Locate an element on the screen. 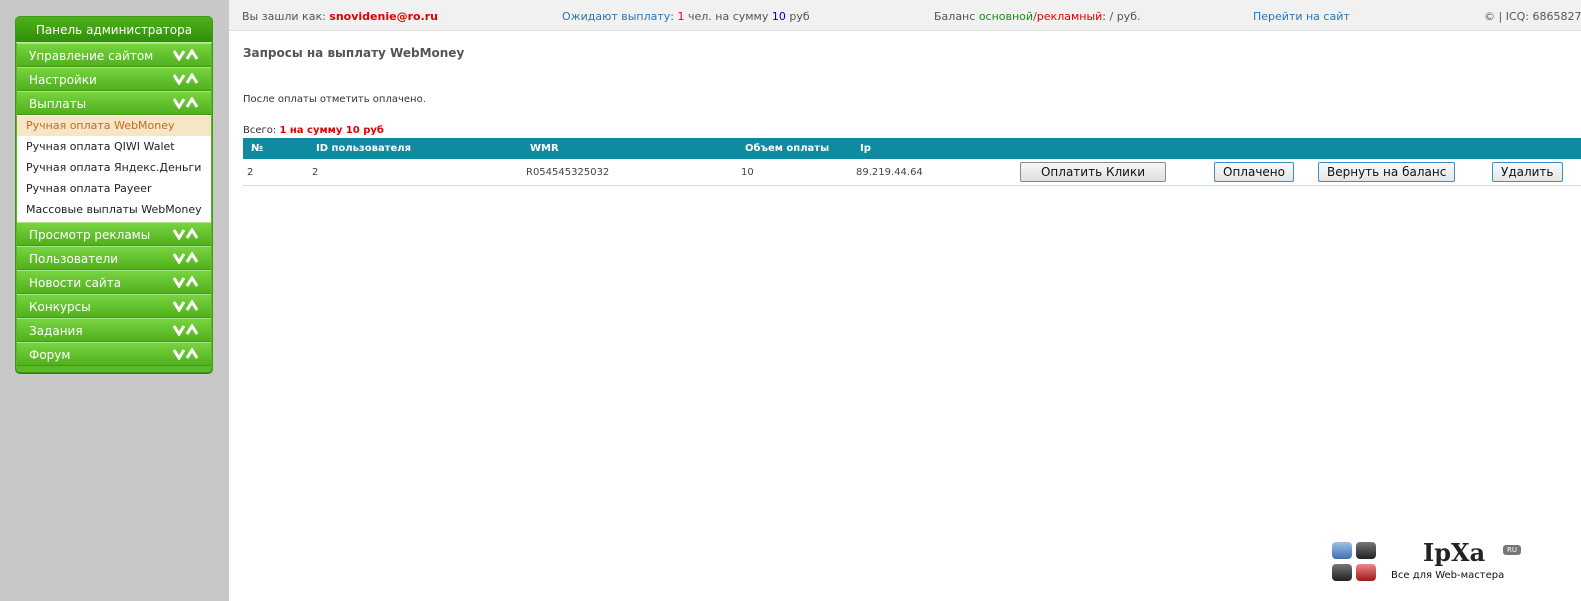  col-ip: Ip is located at coordinates (934, 148).